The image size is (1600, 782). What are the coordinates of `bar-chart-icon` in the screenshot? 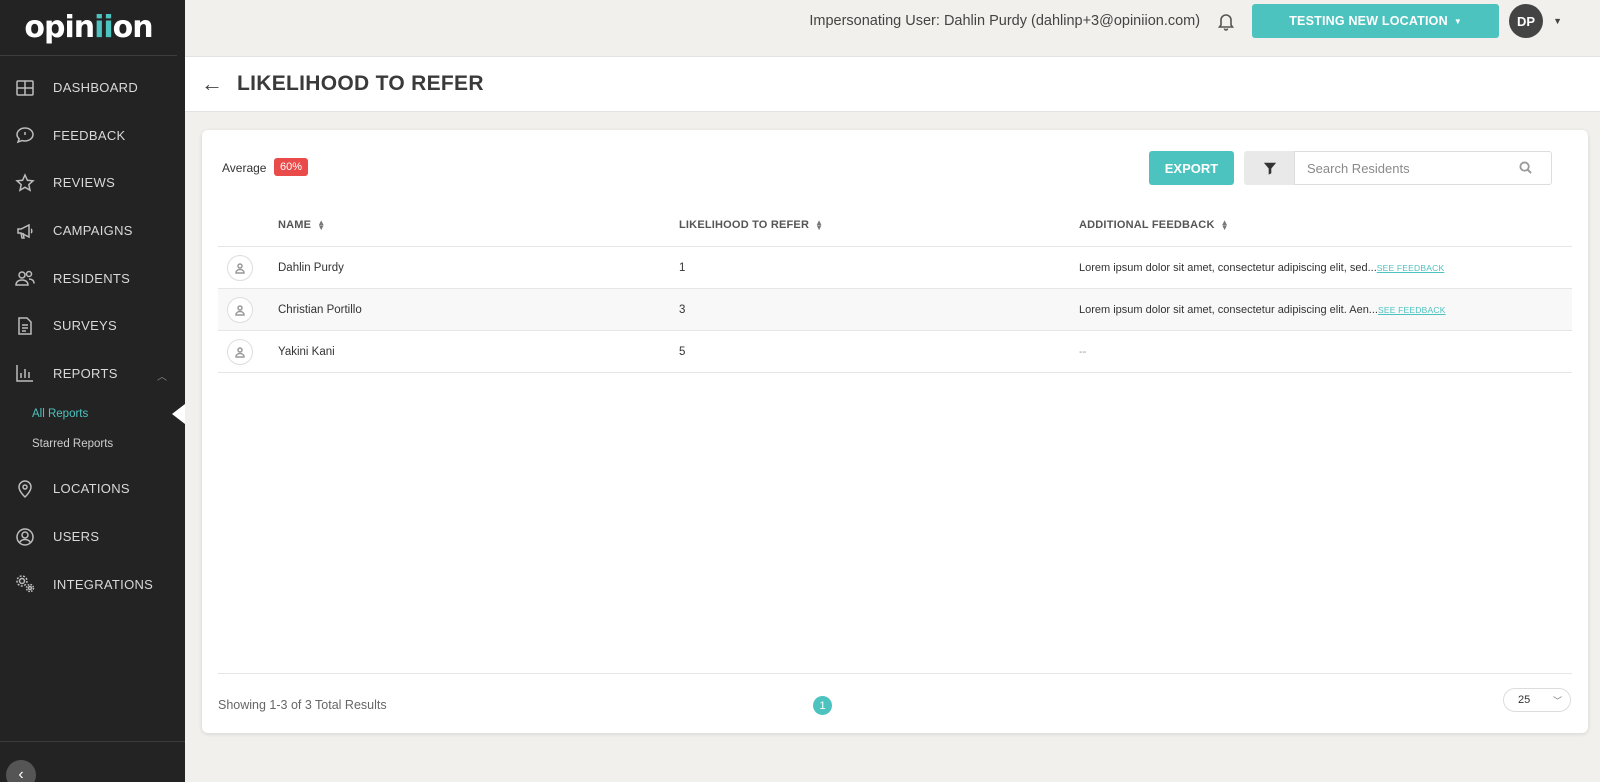 It's located at (25, 373).